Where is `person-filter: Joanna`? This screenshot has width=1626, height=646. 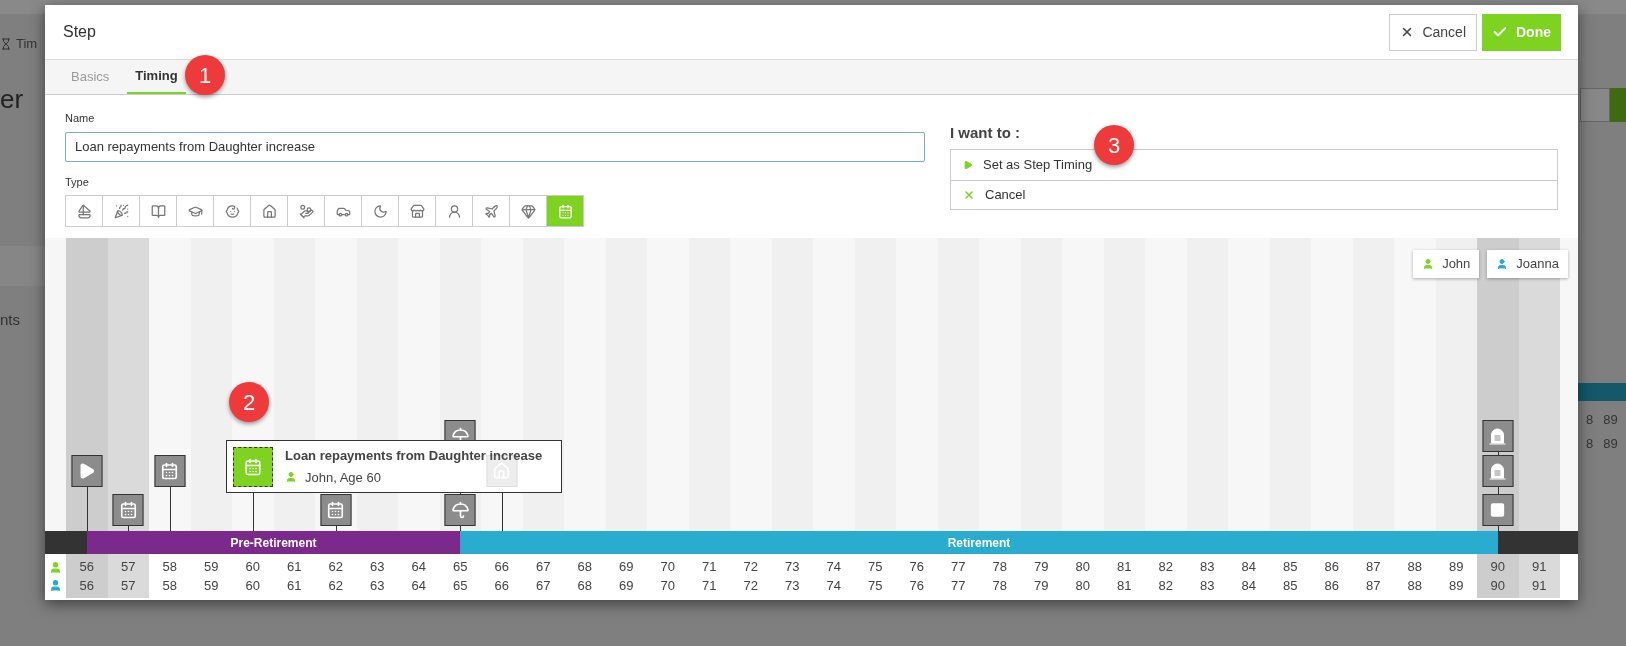
person-filter: Joanna is located at coordinates (1527, 264).